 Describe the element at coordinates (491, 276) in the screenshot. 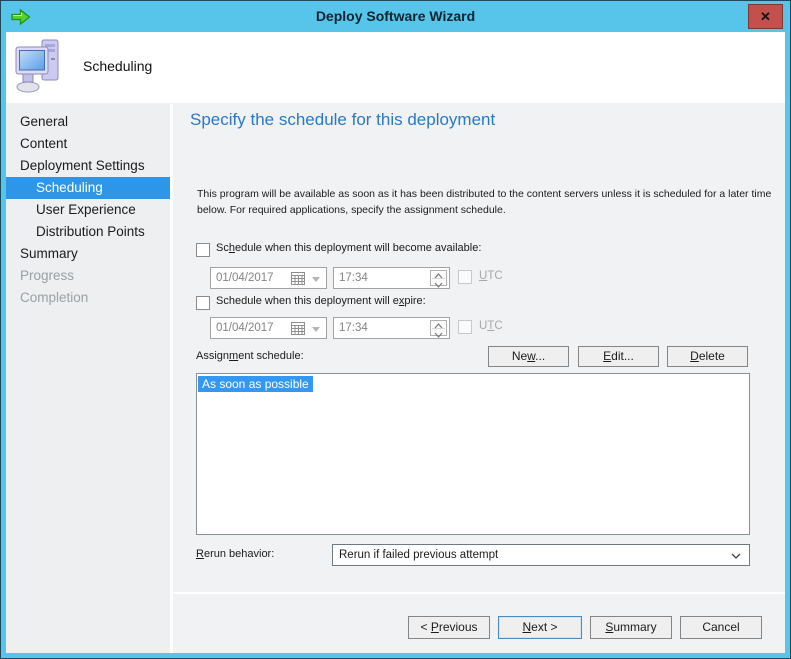

I see `available-utc-label: UTC` at that location.